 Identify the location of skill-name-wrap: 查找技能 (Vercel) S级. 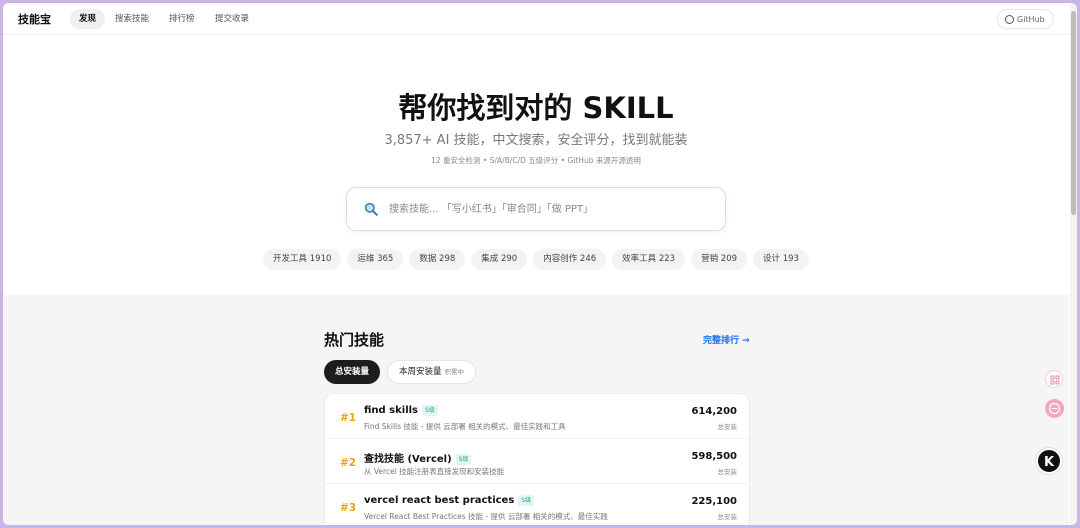
(418, 457).